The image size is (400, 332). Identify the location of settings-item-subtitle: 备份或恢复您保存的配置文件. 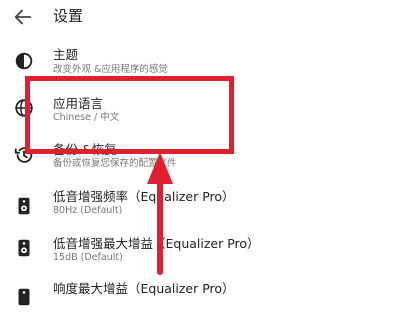
(115, 163).